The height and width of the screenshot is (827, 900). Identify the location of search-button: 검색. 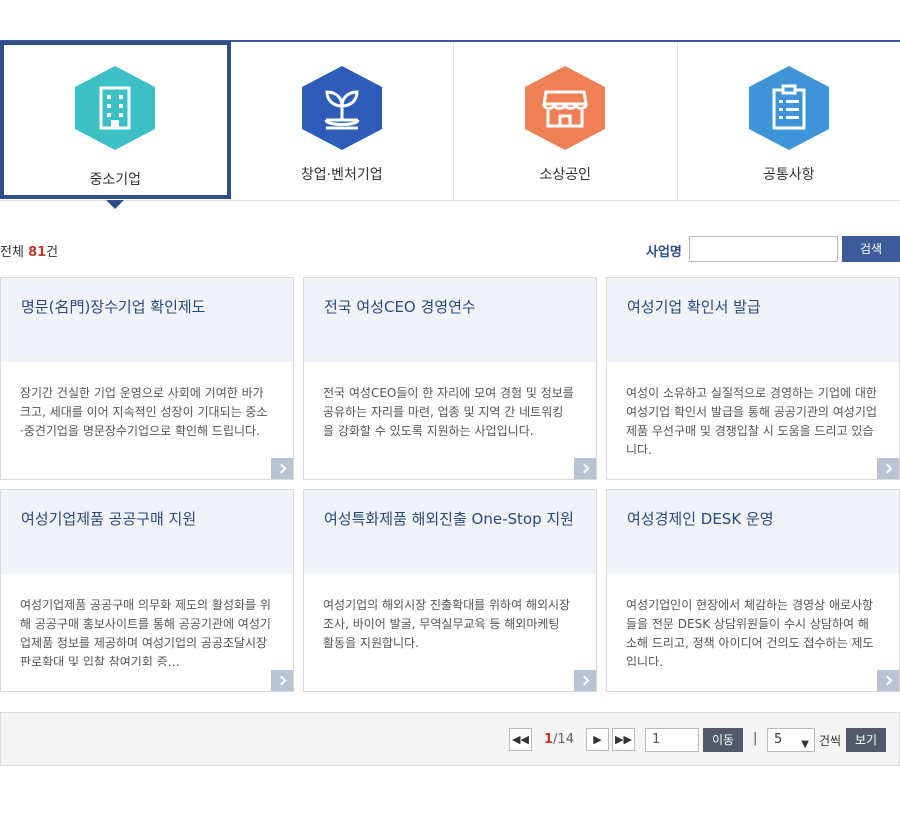
(871, 249).